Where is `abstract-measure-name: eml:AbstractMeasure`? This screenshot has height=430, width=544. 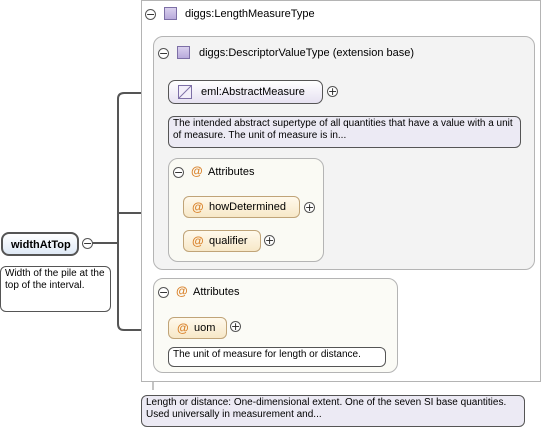 abstract-measure-name: eml:AbstractMeasure is located at coordinates (253, 92).